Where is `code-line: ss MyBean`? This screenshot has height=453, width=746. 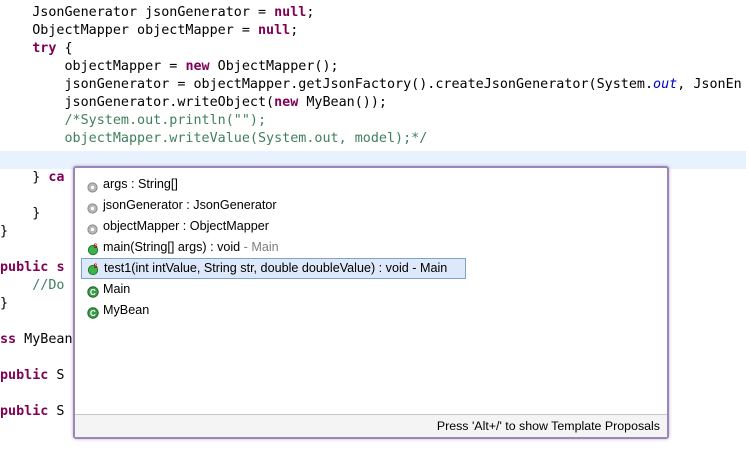 code-line: ss MyBean is located at coordinates (36, 340).